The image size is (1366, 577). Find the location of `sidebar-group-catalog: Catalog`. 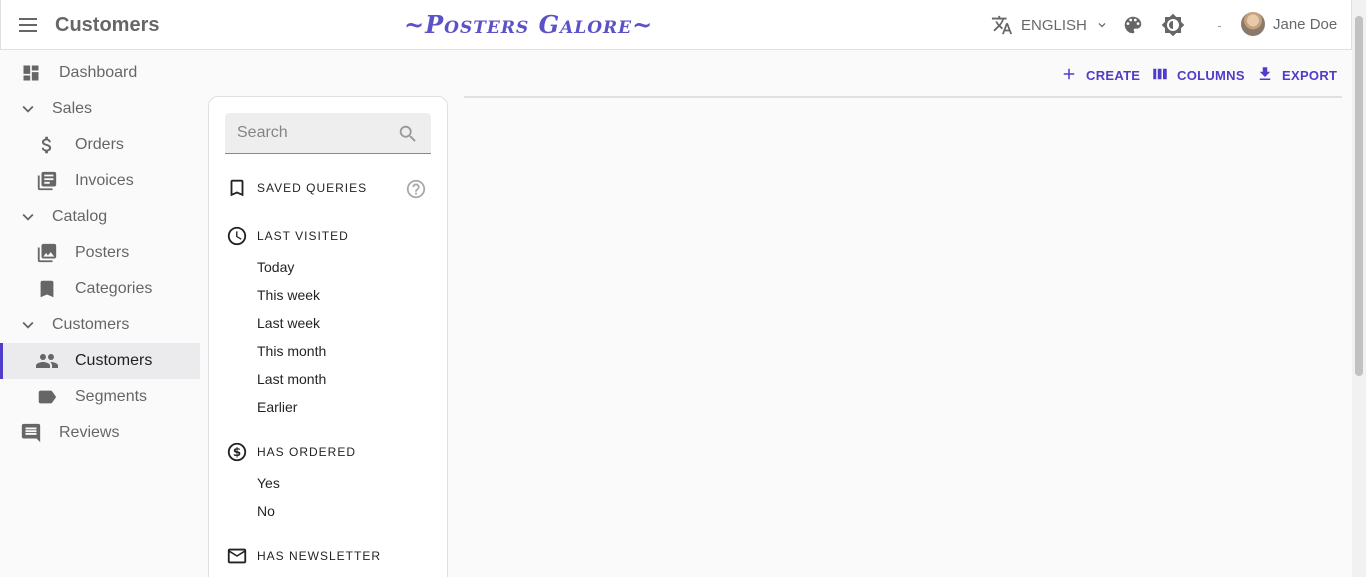

sidebar-group-catalog: Catalog is located at coordinates (100, 217).